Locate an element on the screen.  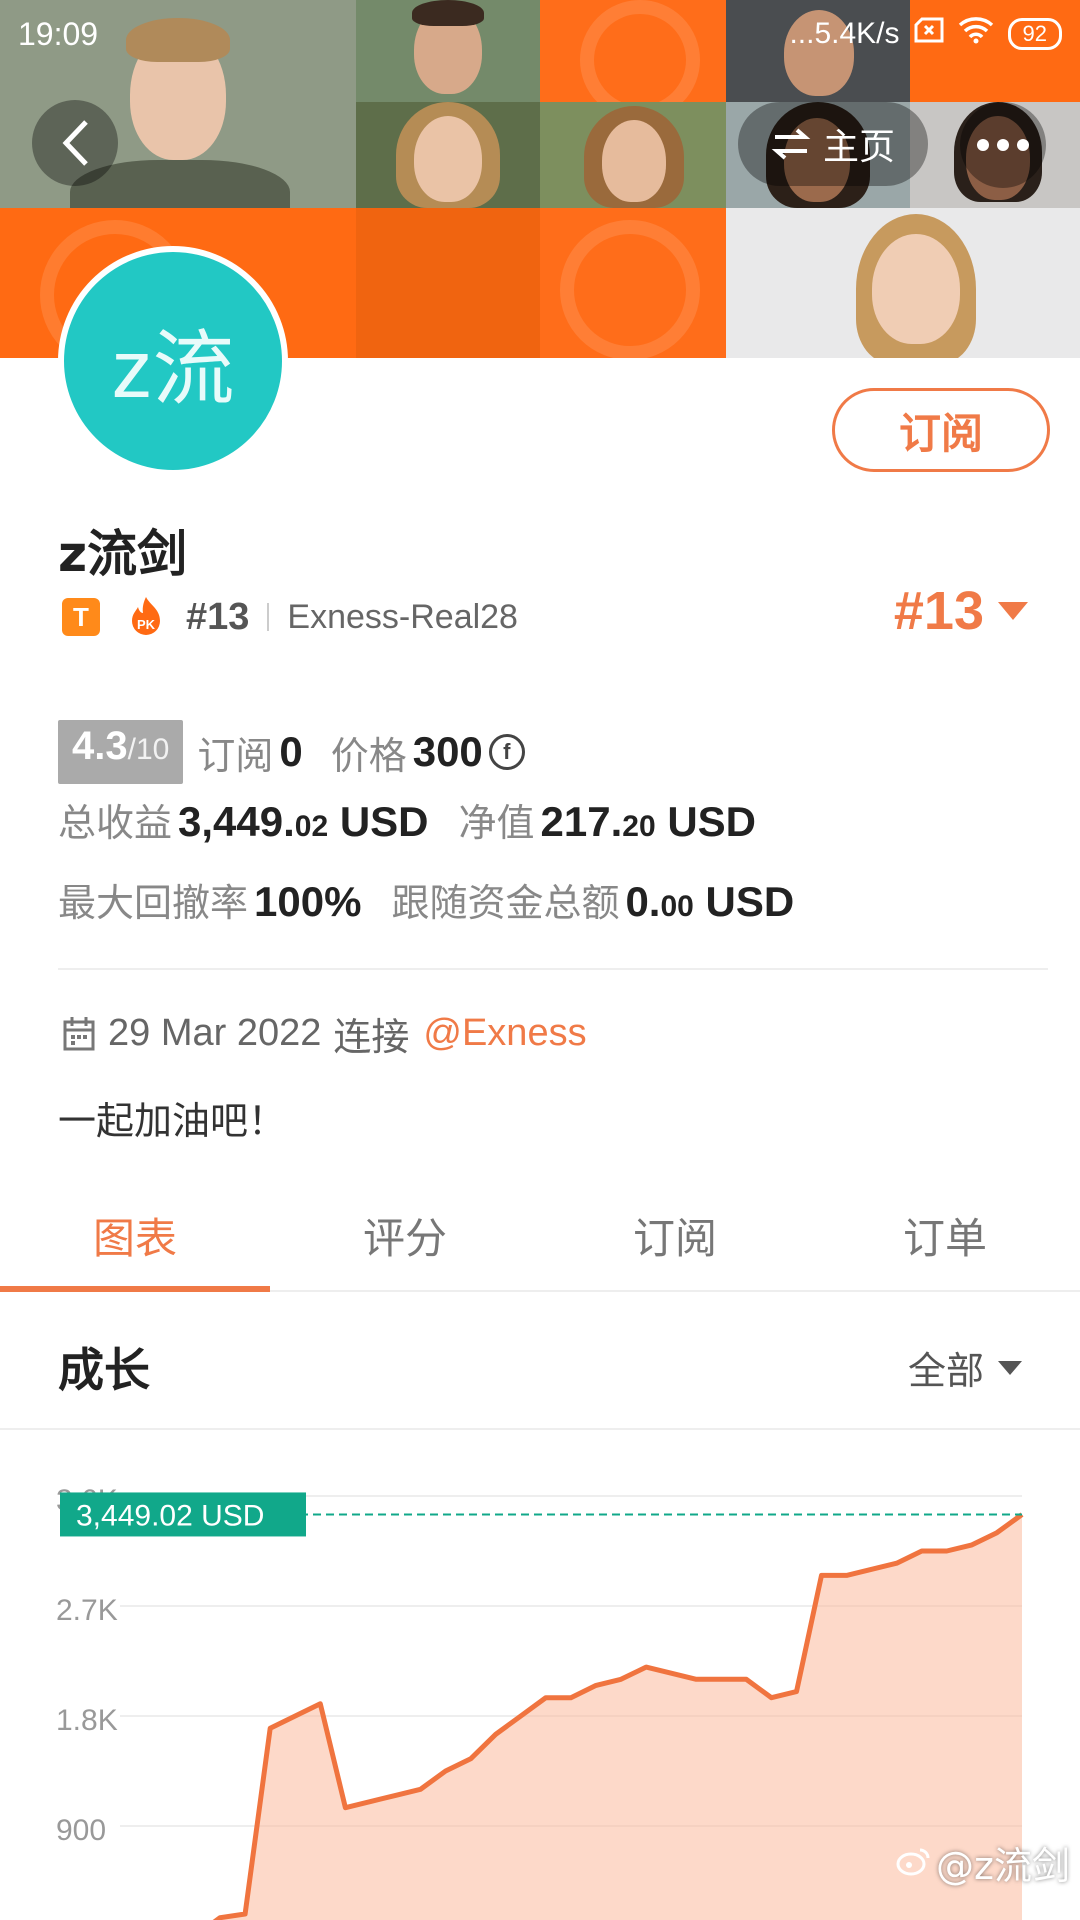
equity-value: 217.20 USD is located at coordinates (648, 821).